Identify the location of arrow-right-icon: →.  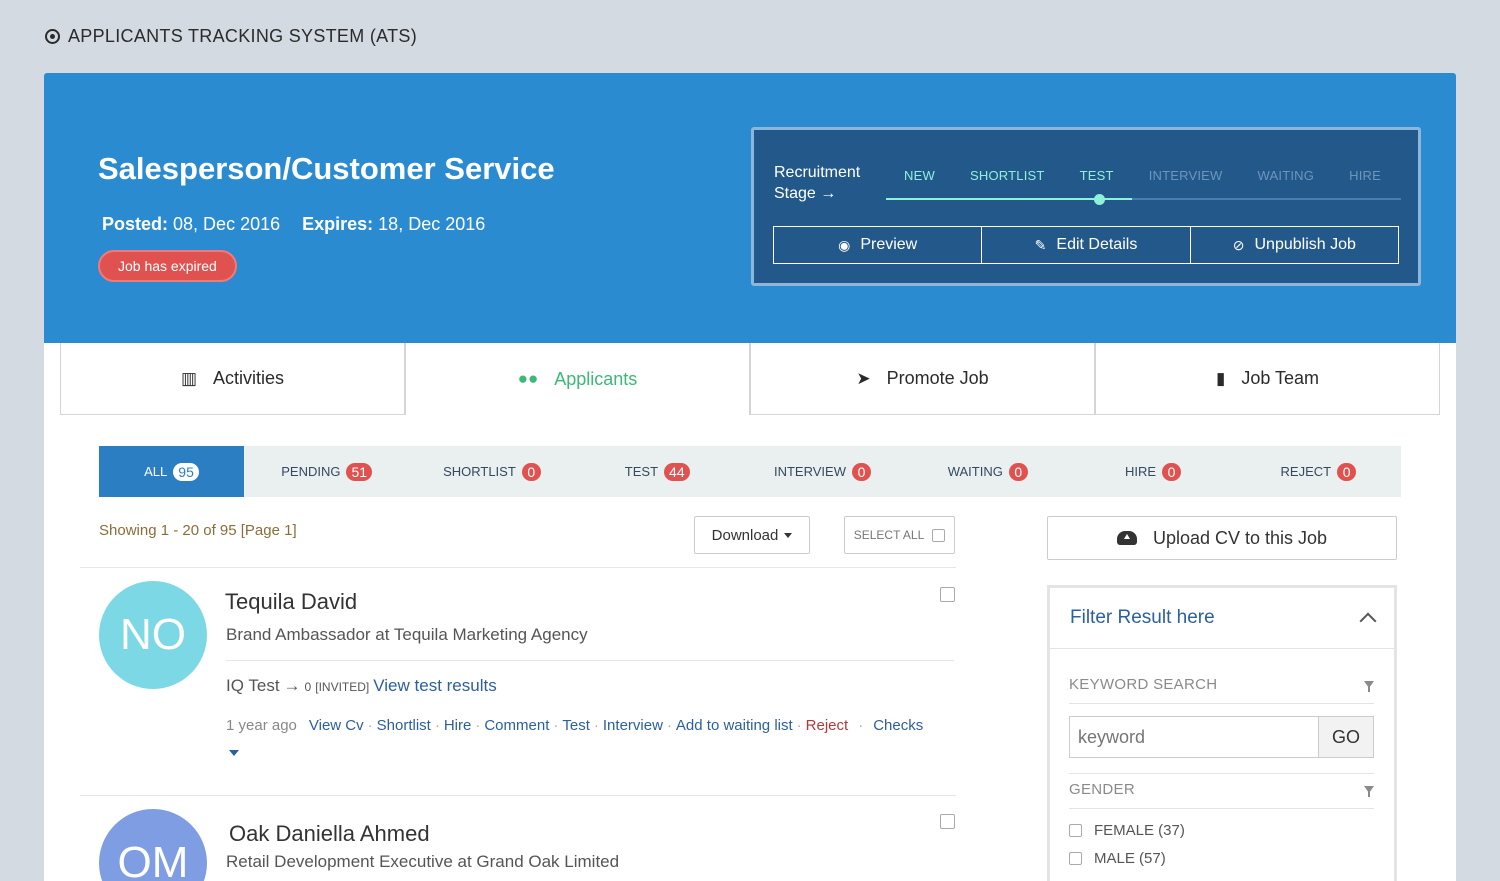
(828, 193).